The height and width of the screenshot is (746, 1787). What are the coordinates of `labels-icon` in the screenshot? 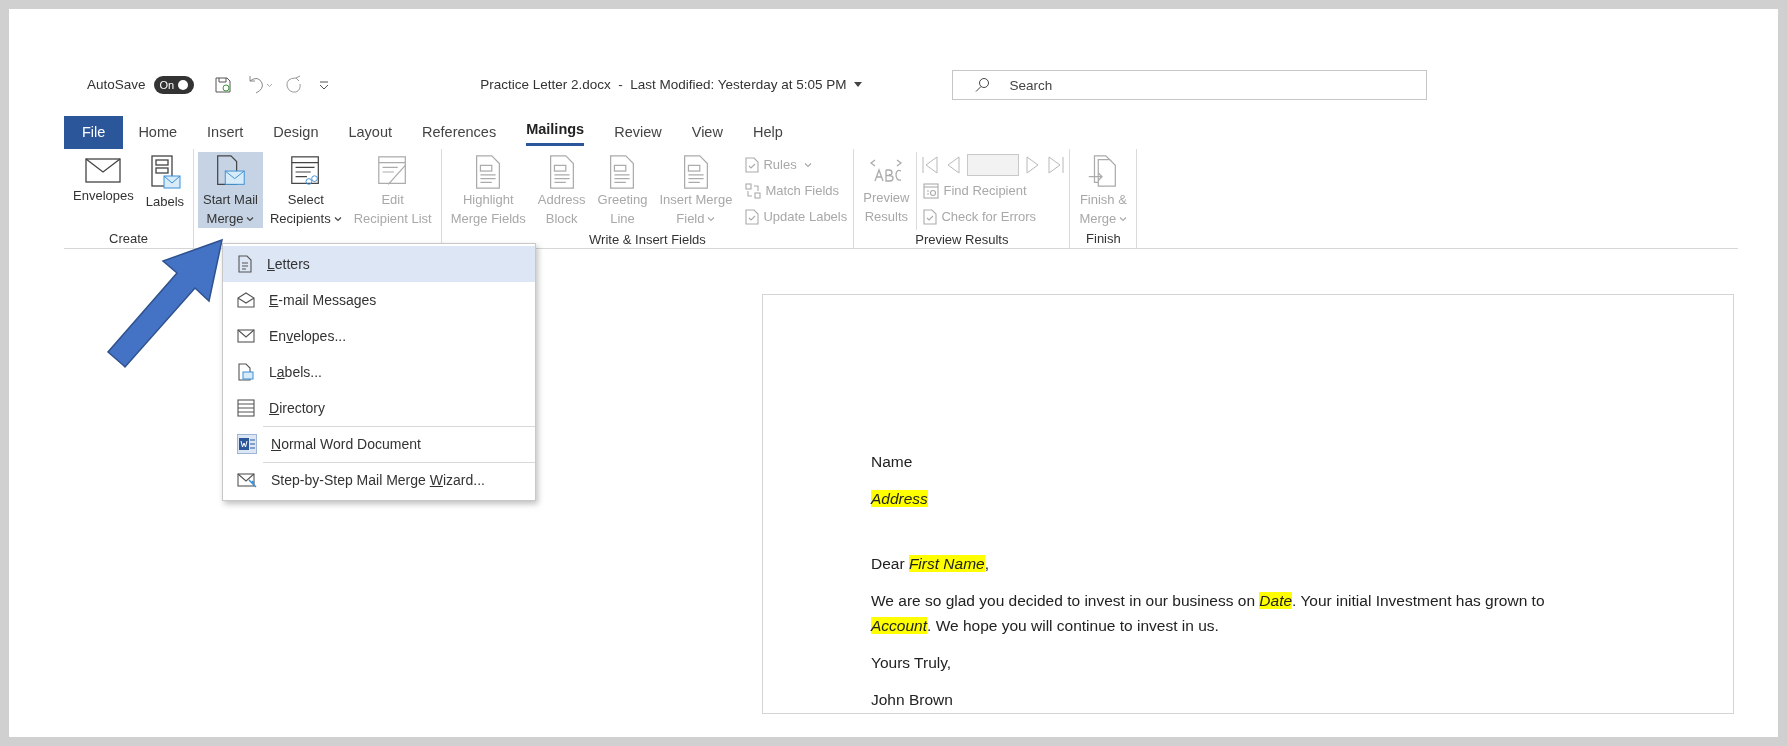 It's located at (246, 372).